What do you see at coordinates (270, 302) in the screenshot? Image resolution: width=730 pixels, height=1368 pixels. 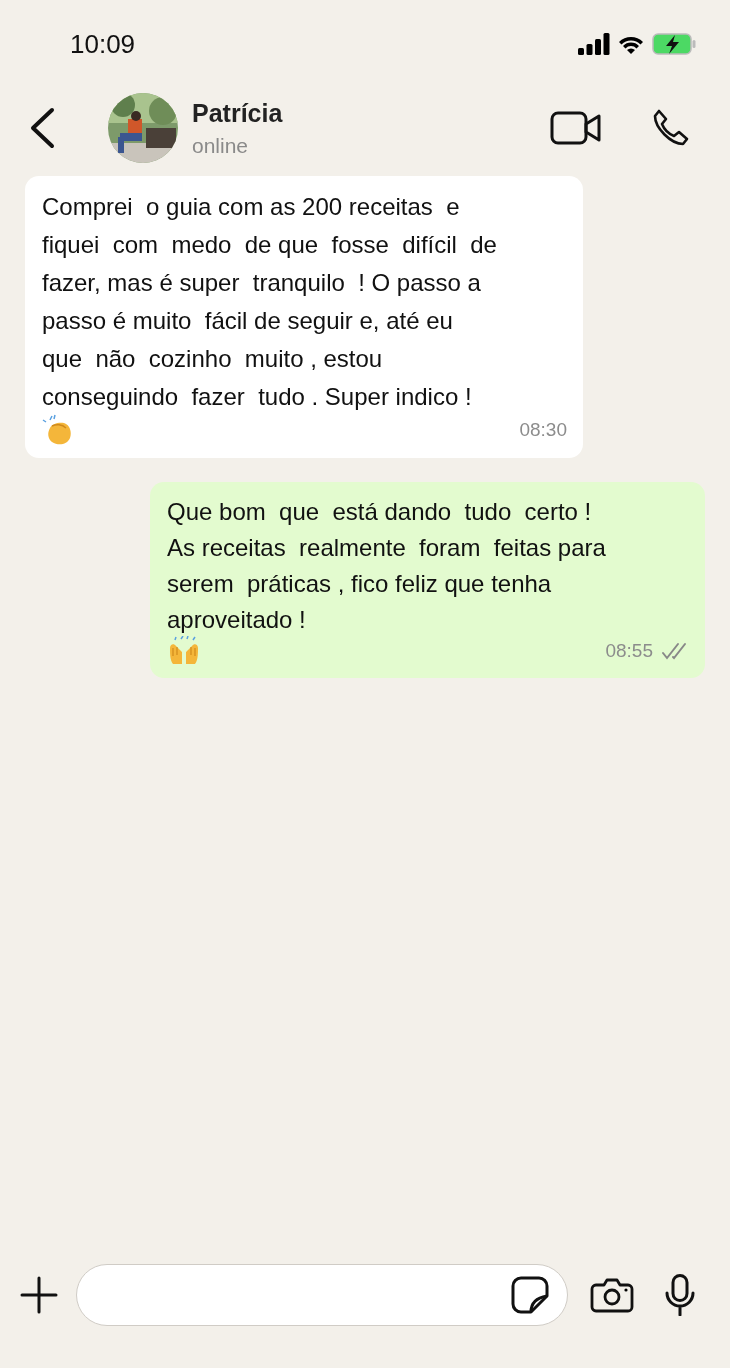 I see `message-text: Comprei o guia com as 200 receitas e fiquei com medo de que fosse difícil de fazer, mas é super tranquilo ! O passo a passo é muito fácil de seguir e, até eu que não cozinho muito , estou conseguindo fazer tudo . Super indico !` at bounding box center [270, 302].